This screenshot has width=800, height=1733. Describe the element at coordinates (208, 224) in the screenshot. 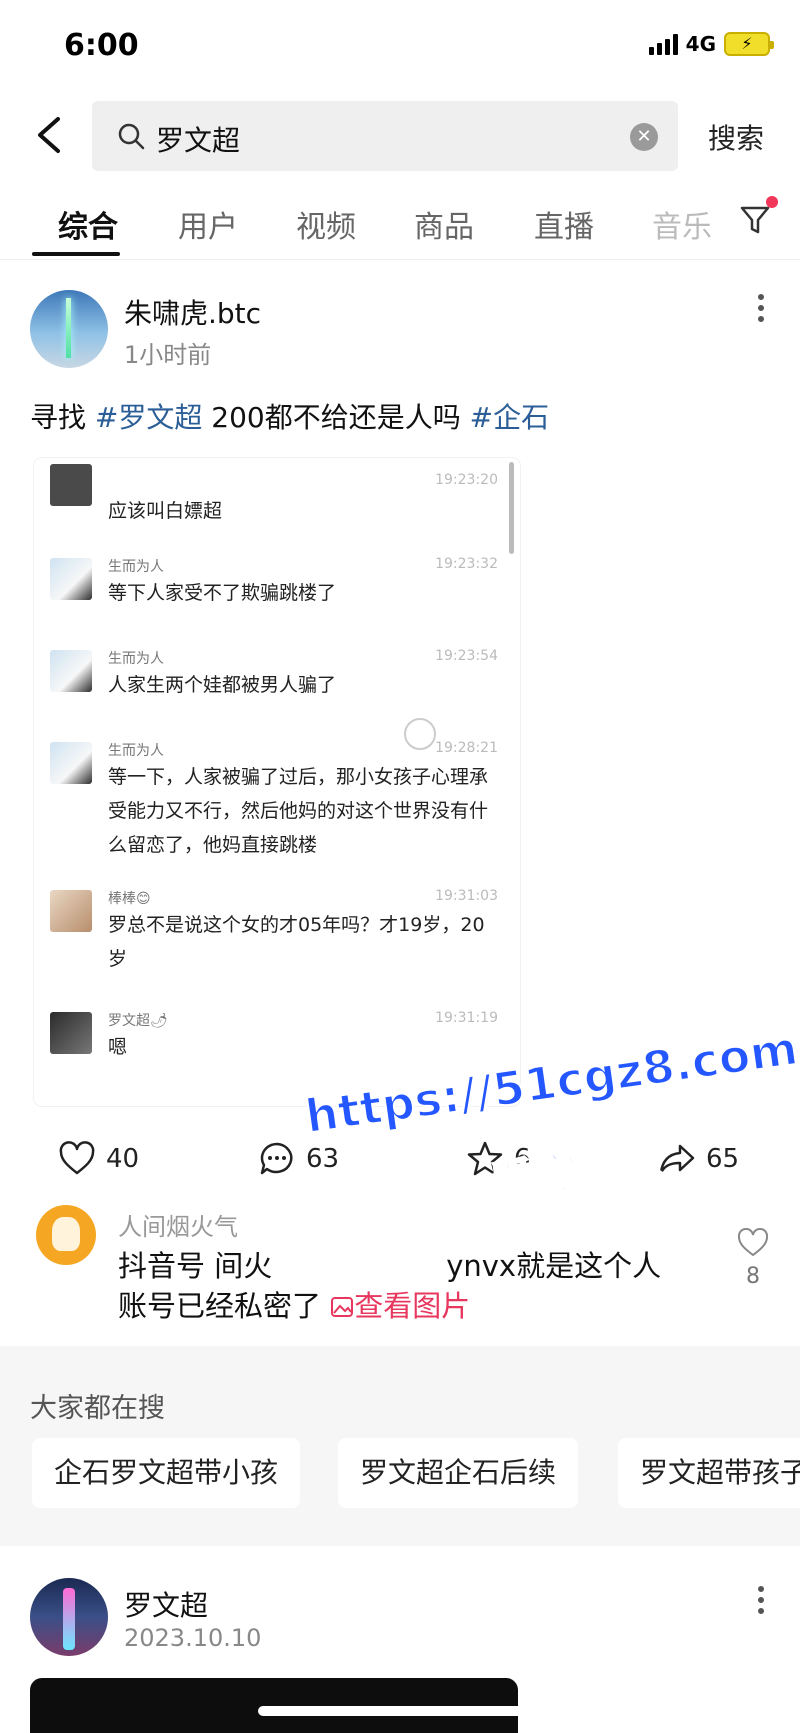

I see `tab-users: 用户` at that location.